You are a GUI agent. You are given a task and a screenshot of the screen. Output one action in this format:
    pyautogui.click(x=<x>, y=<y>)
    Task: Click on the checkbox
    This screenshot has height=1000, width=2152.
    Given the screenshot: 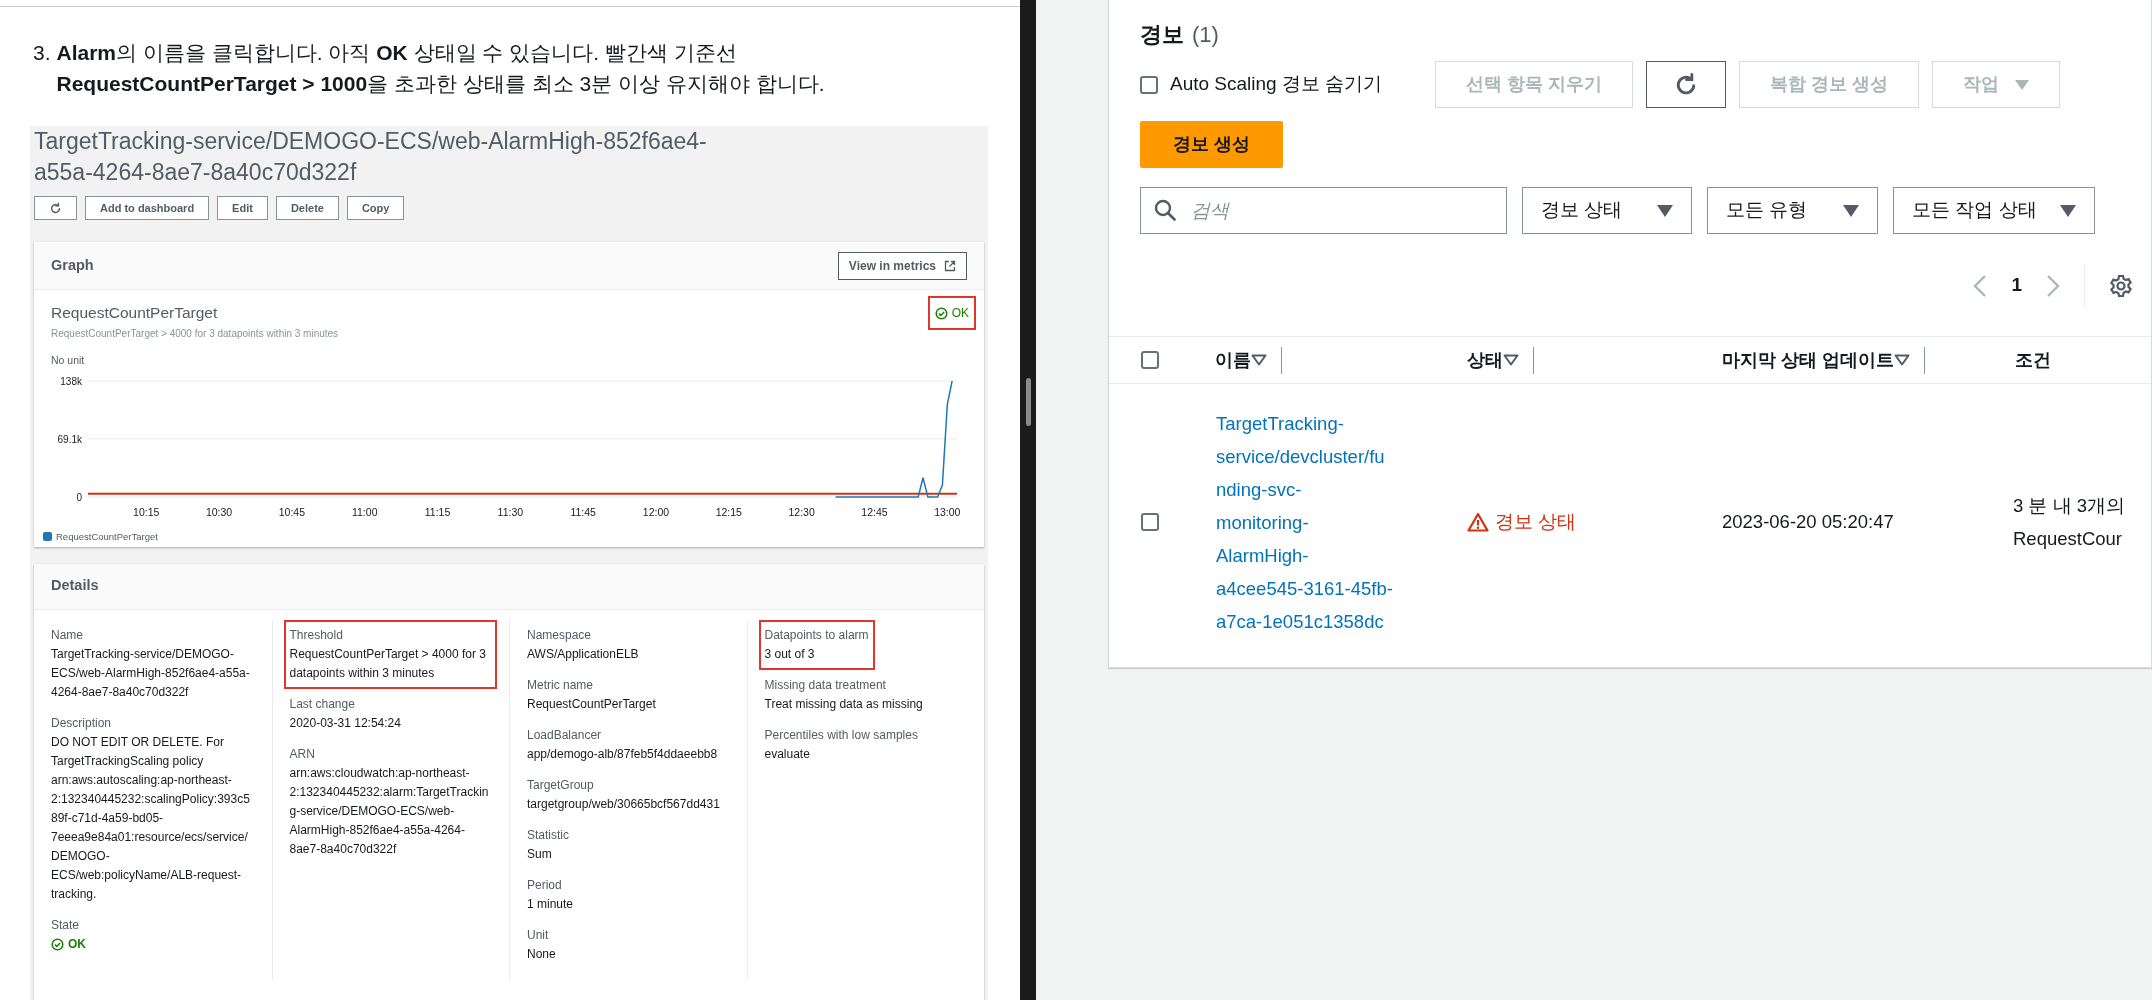 What is the action you would take?
    pyautogui.click(x=1149, y=84)
    